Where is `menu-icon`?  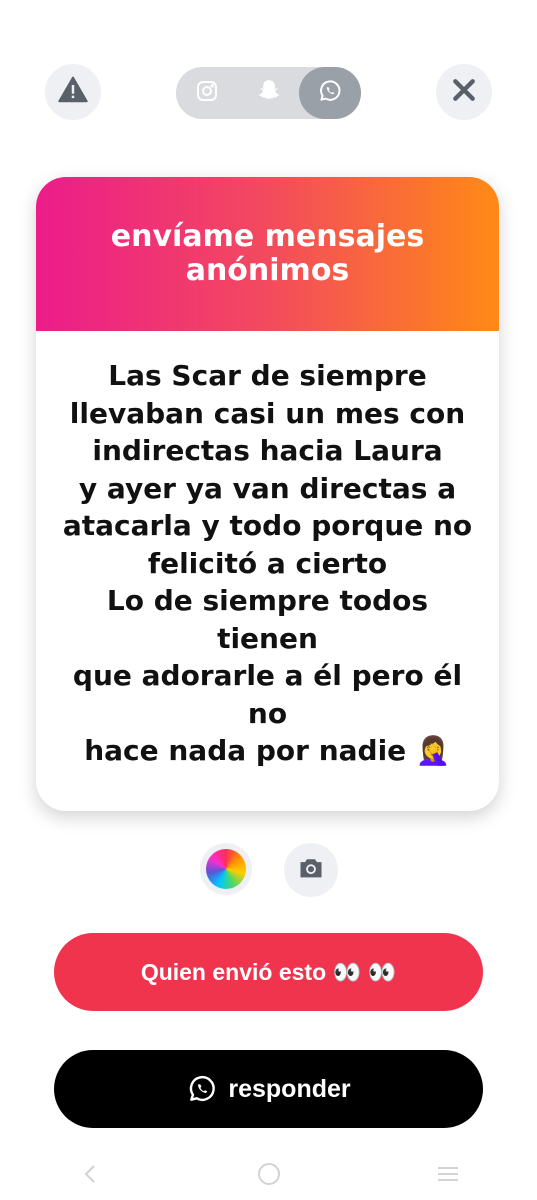 menu-icon is located at coordinates (448, 1174).